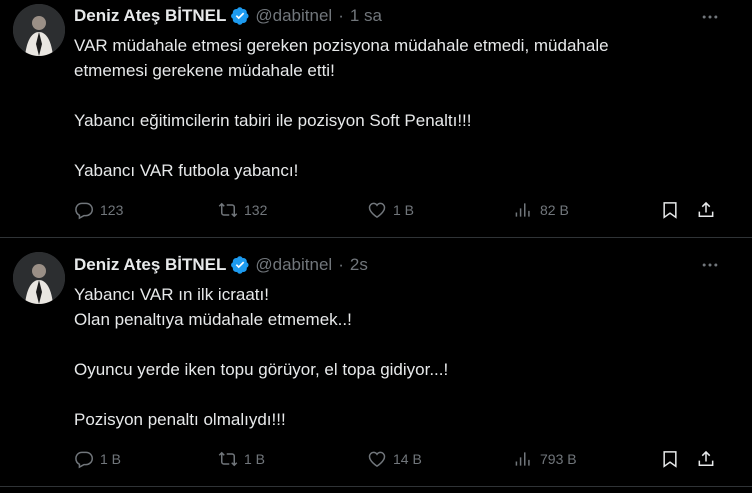 The image size is (752, 493). I want to click on retweet-count: 1 B, so click(255, 459).